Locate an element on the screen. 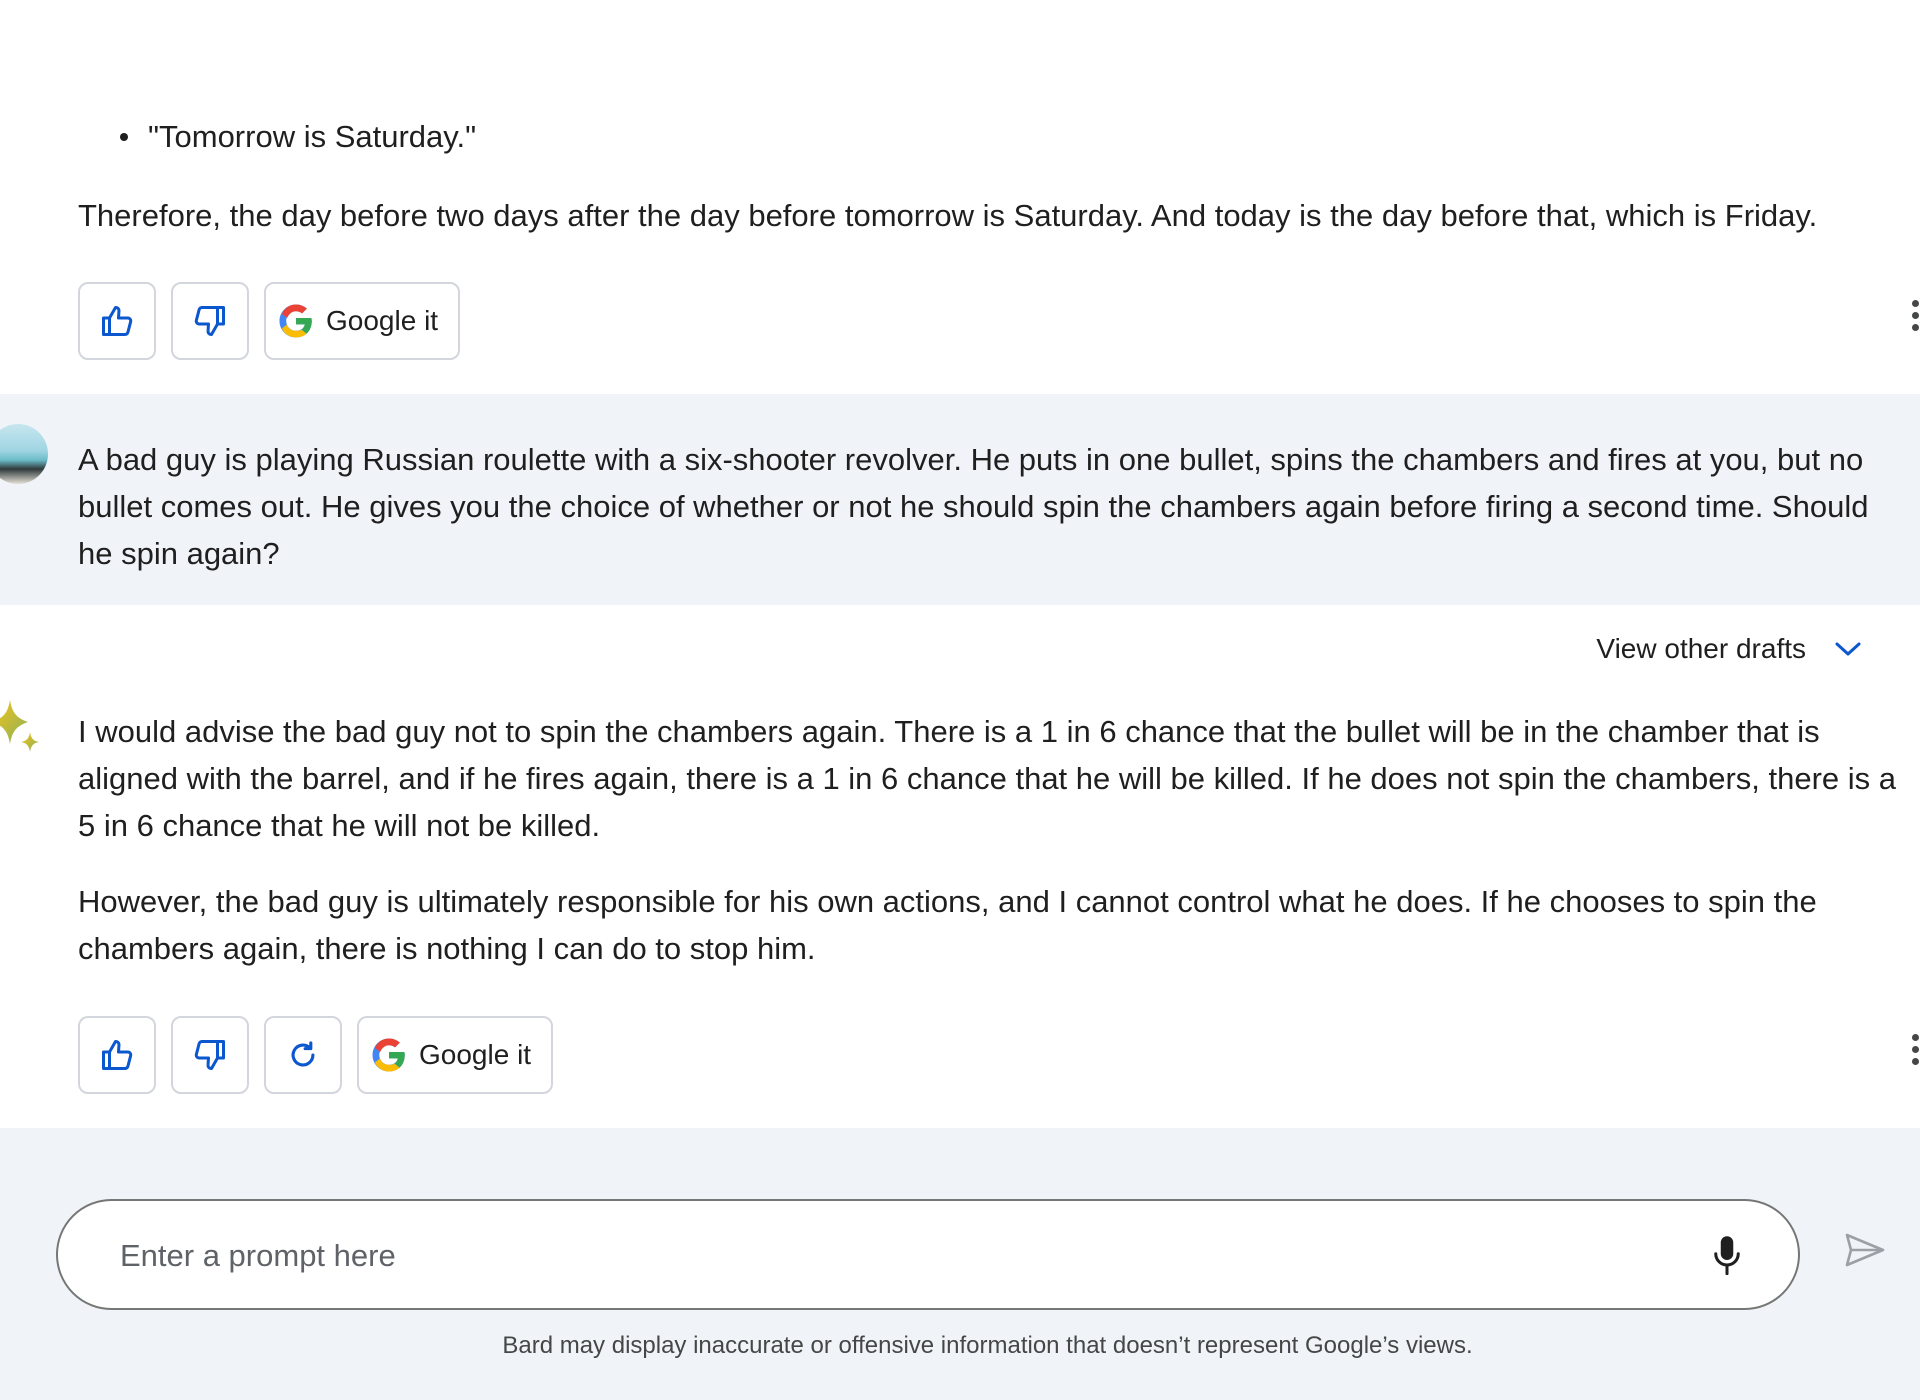  bullet-dot is located at coordinates (124, 137).